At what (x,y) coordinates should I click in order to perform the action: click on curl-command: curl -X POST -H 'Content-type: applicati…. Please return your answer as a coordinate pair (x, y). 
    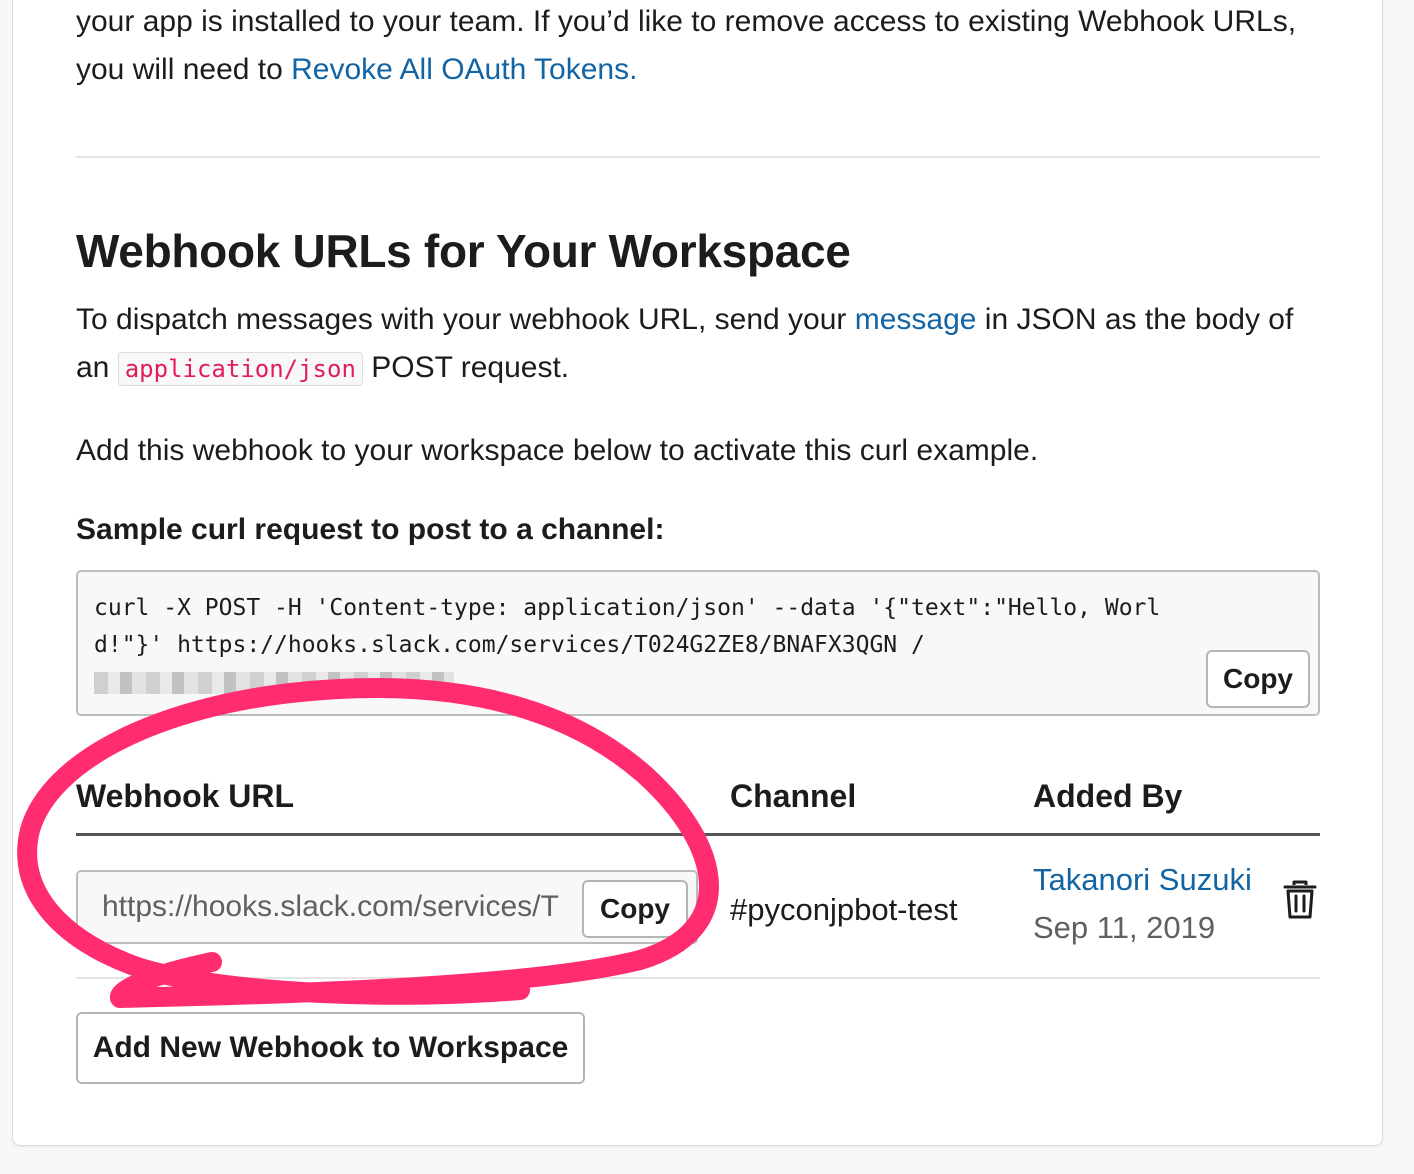
    Looking at the image, I should click on (627, 626).